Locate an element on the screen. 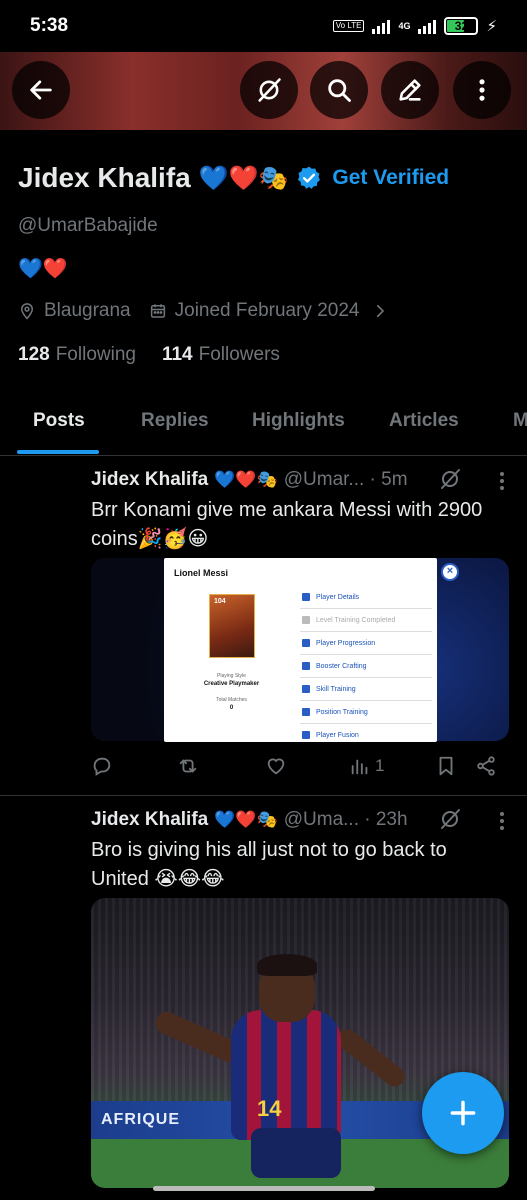 The width and height of the screenshot is (527, 1200). search-button is located at coordinates (339, 90).